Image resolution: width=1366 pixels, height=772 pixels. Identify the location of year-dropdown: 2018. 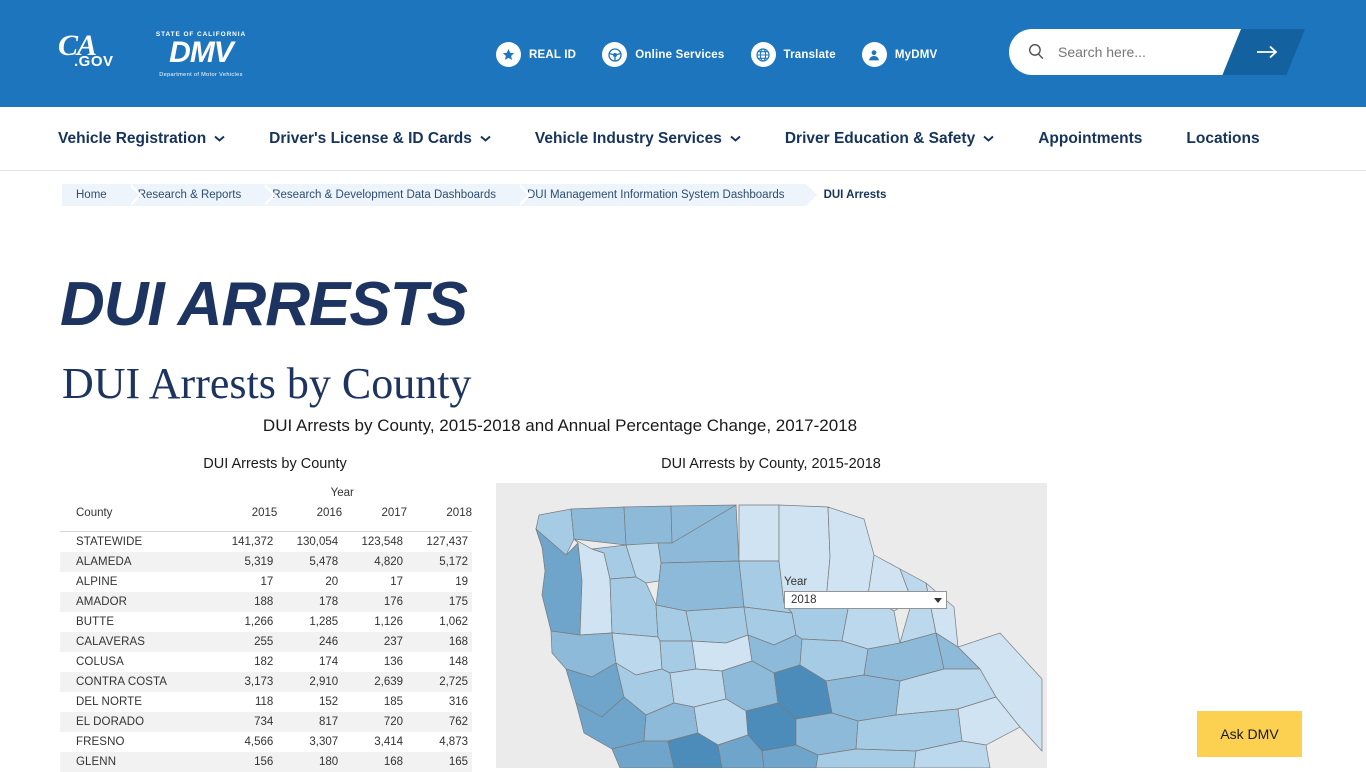
(865, 600).